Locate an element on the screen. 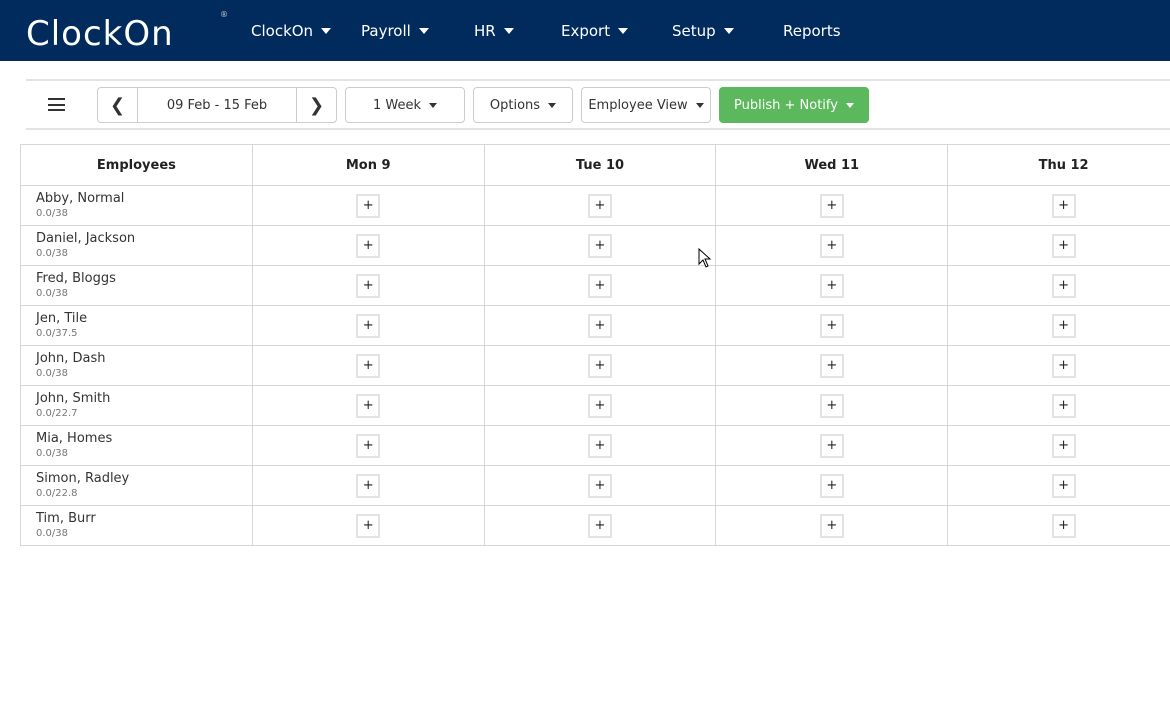 The image size is (1170, 712). table-row: John, Smith 0.0/22.7 + + + + is located at coordinates (595, 405).